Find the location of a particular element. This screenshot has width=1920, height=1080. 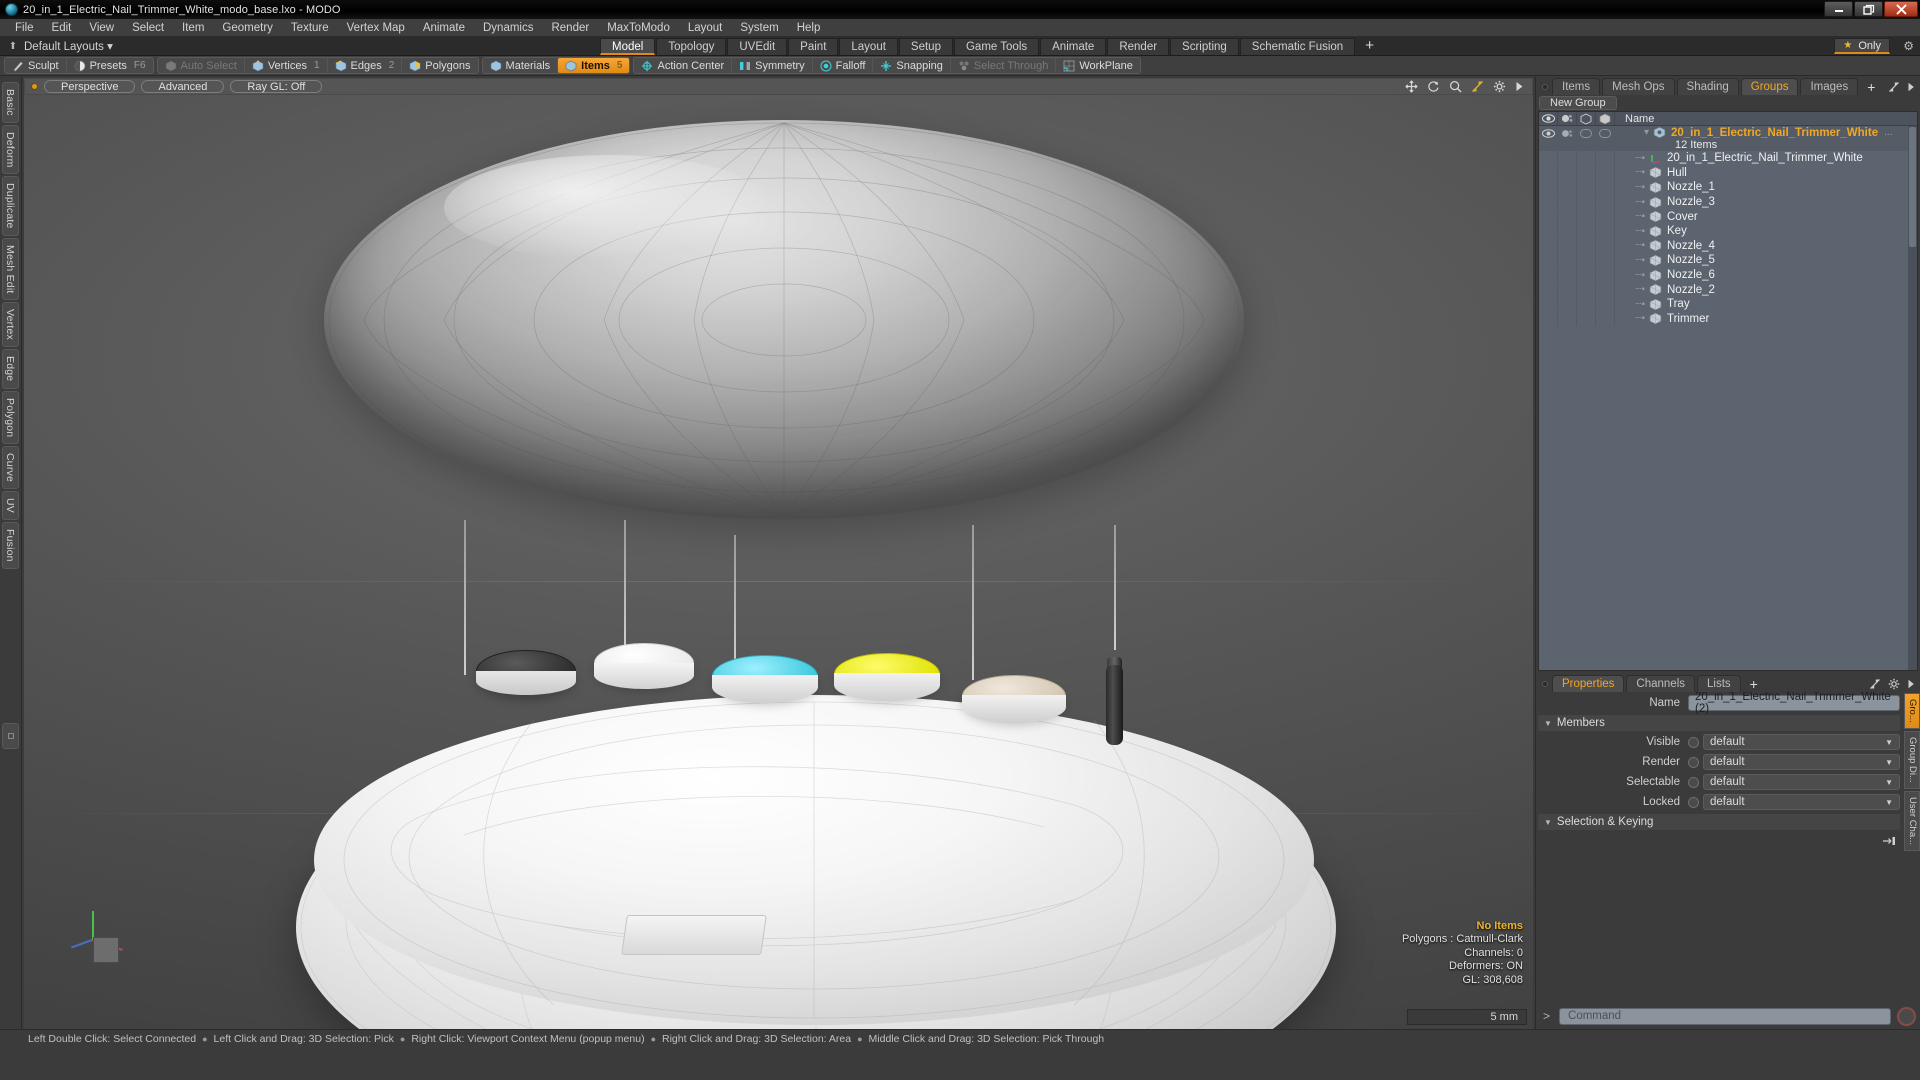

tool-edges: Edges 2 is located at coordinates (365, 65).